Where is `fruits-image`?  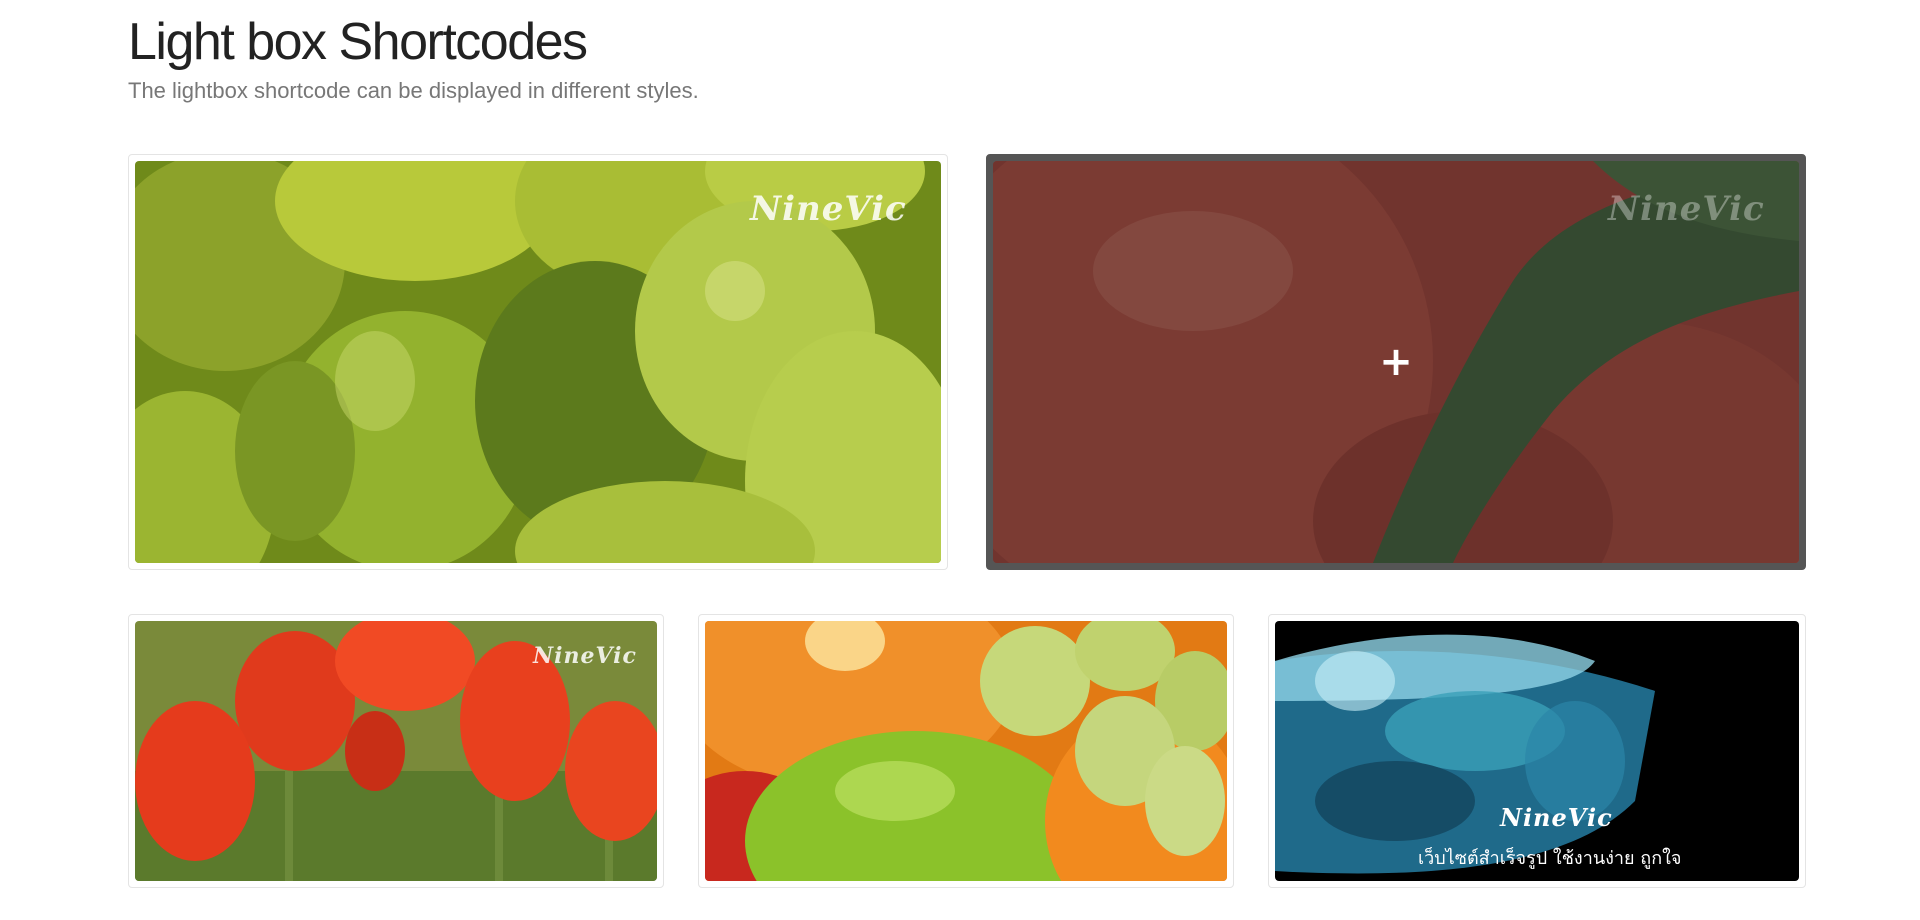
fruits-image is located at coordinates (966, 751).